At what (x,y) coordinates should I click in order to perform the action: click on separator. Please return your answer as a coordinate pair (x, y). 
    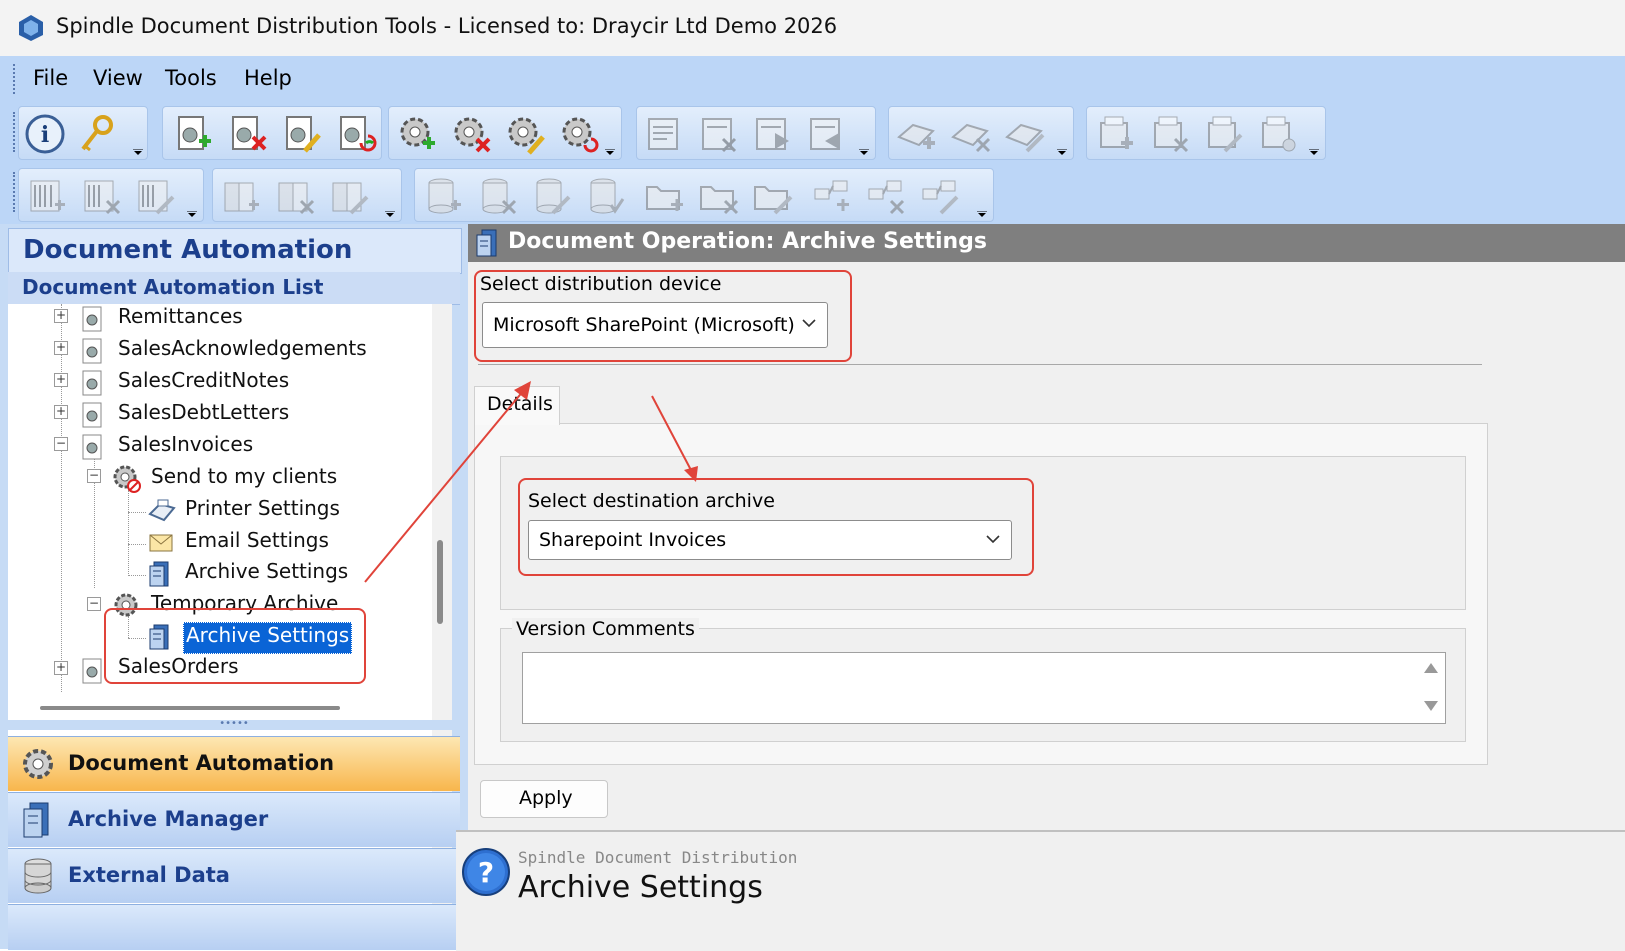
    Looking at the image, I should click on (980, 364).